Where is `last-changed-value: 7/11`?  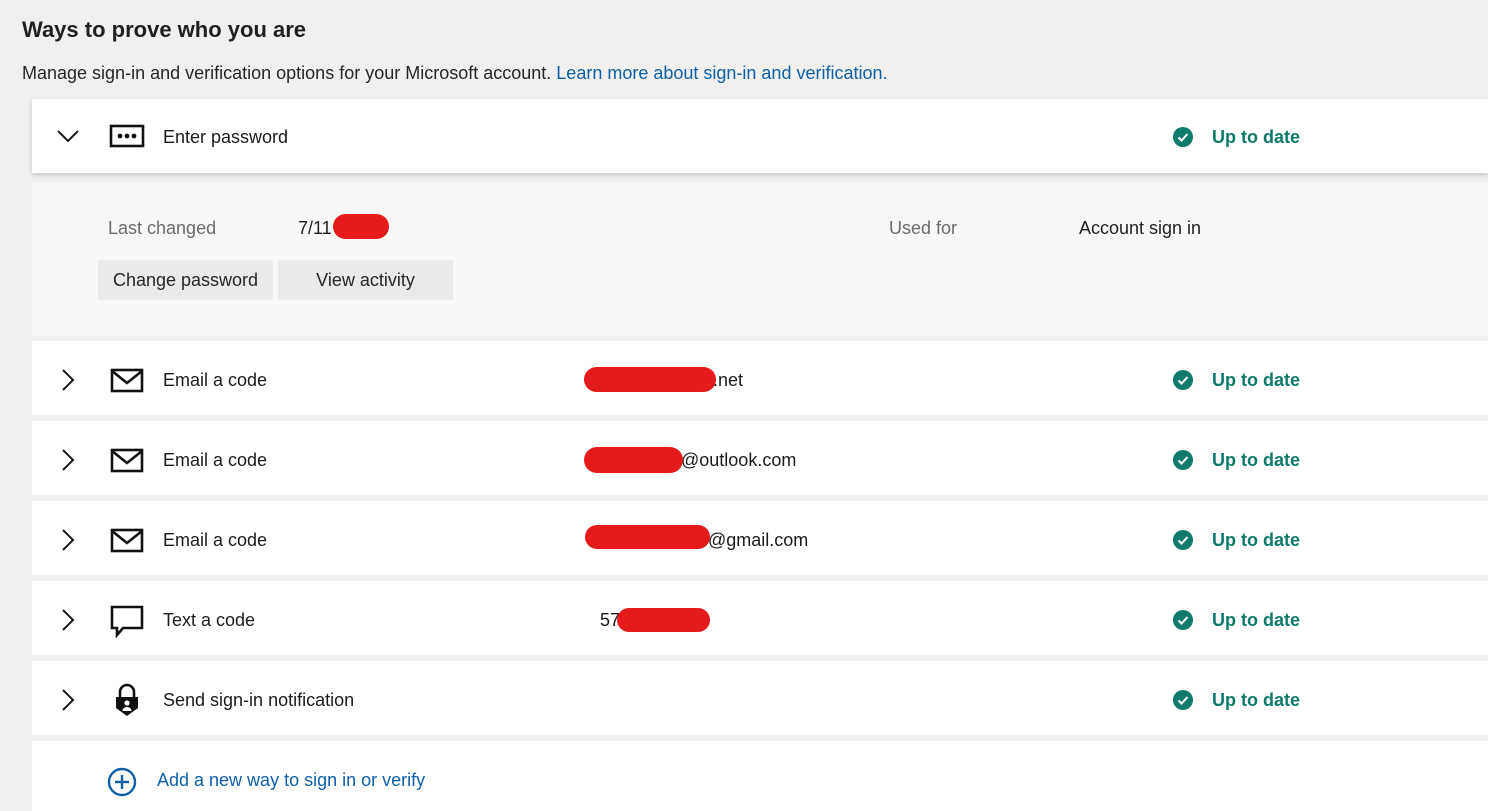
last-changed-value: 7/11 is located at coordinates (315, 228).